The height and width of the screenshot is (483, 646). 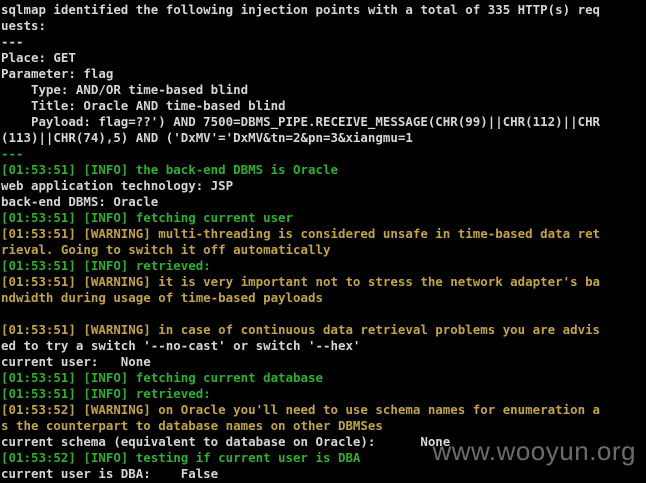 I want to click on console-scrollbar, so click(x=643, y=241).